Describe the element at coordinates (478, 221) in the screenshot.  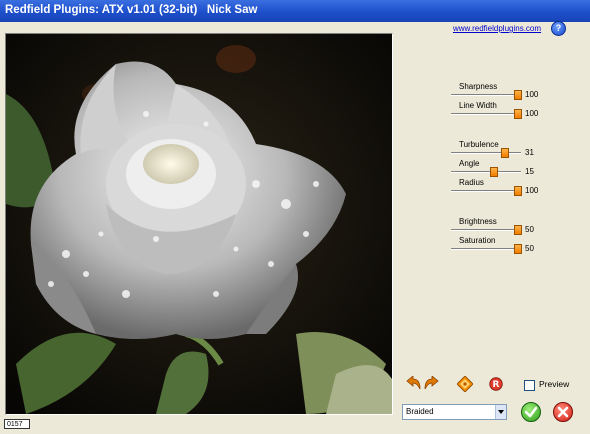
I see `slider-label-brightness: Brightness` at that location.